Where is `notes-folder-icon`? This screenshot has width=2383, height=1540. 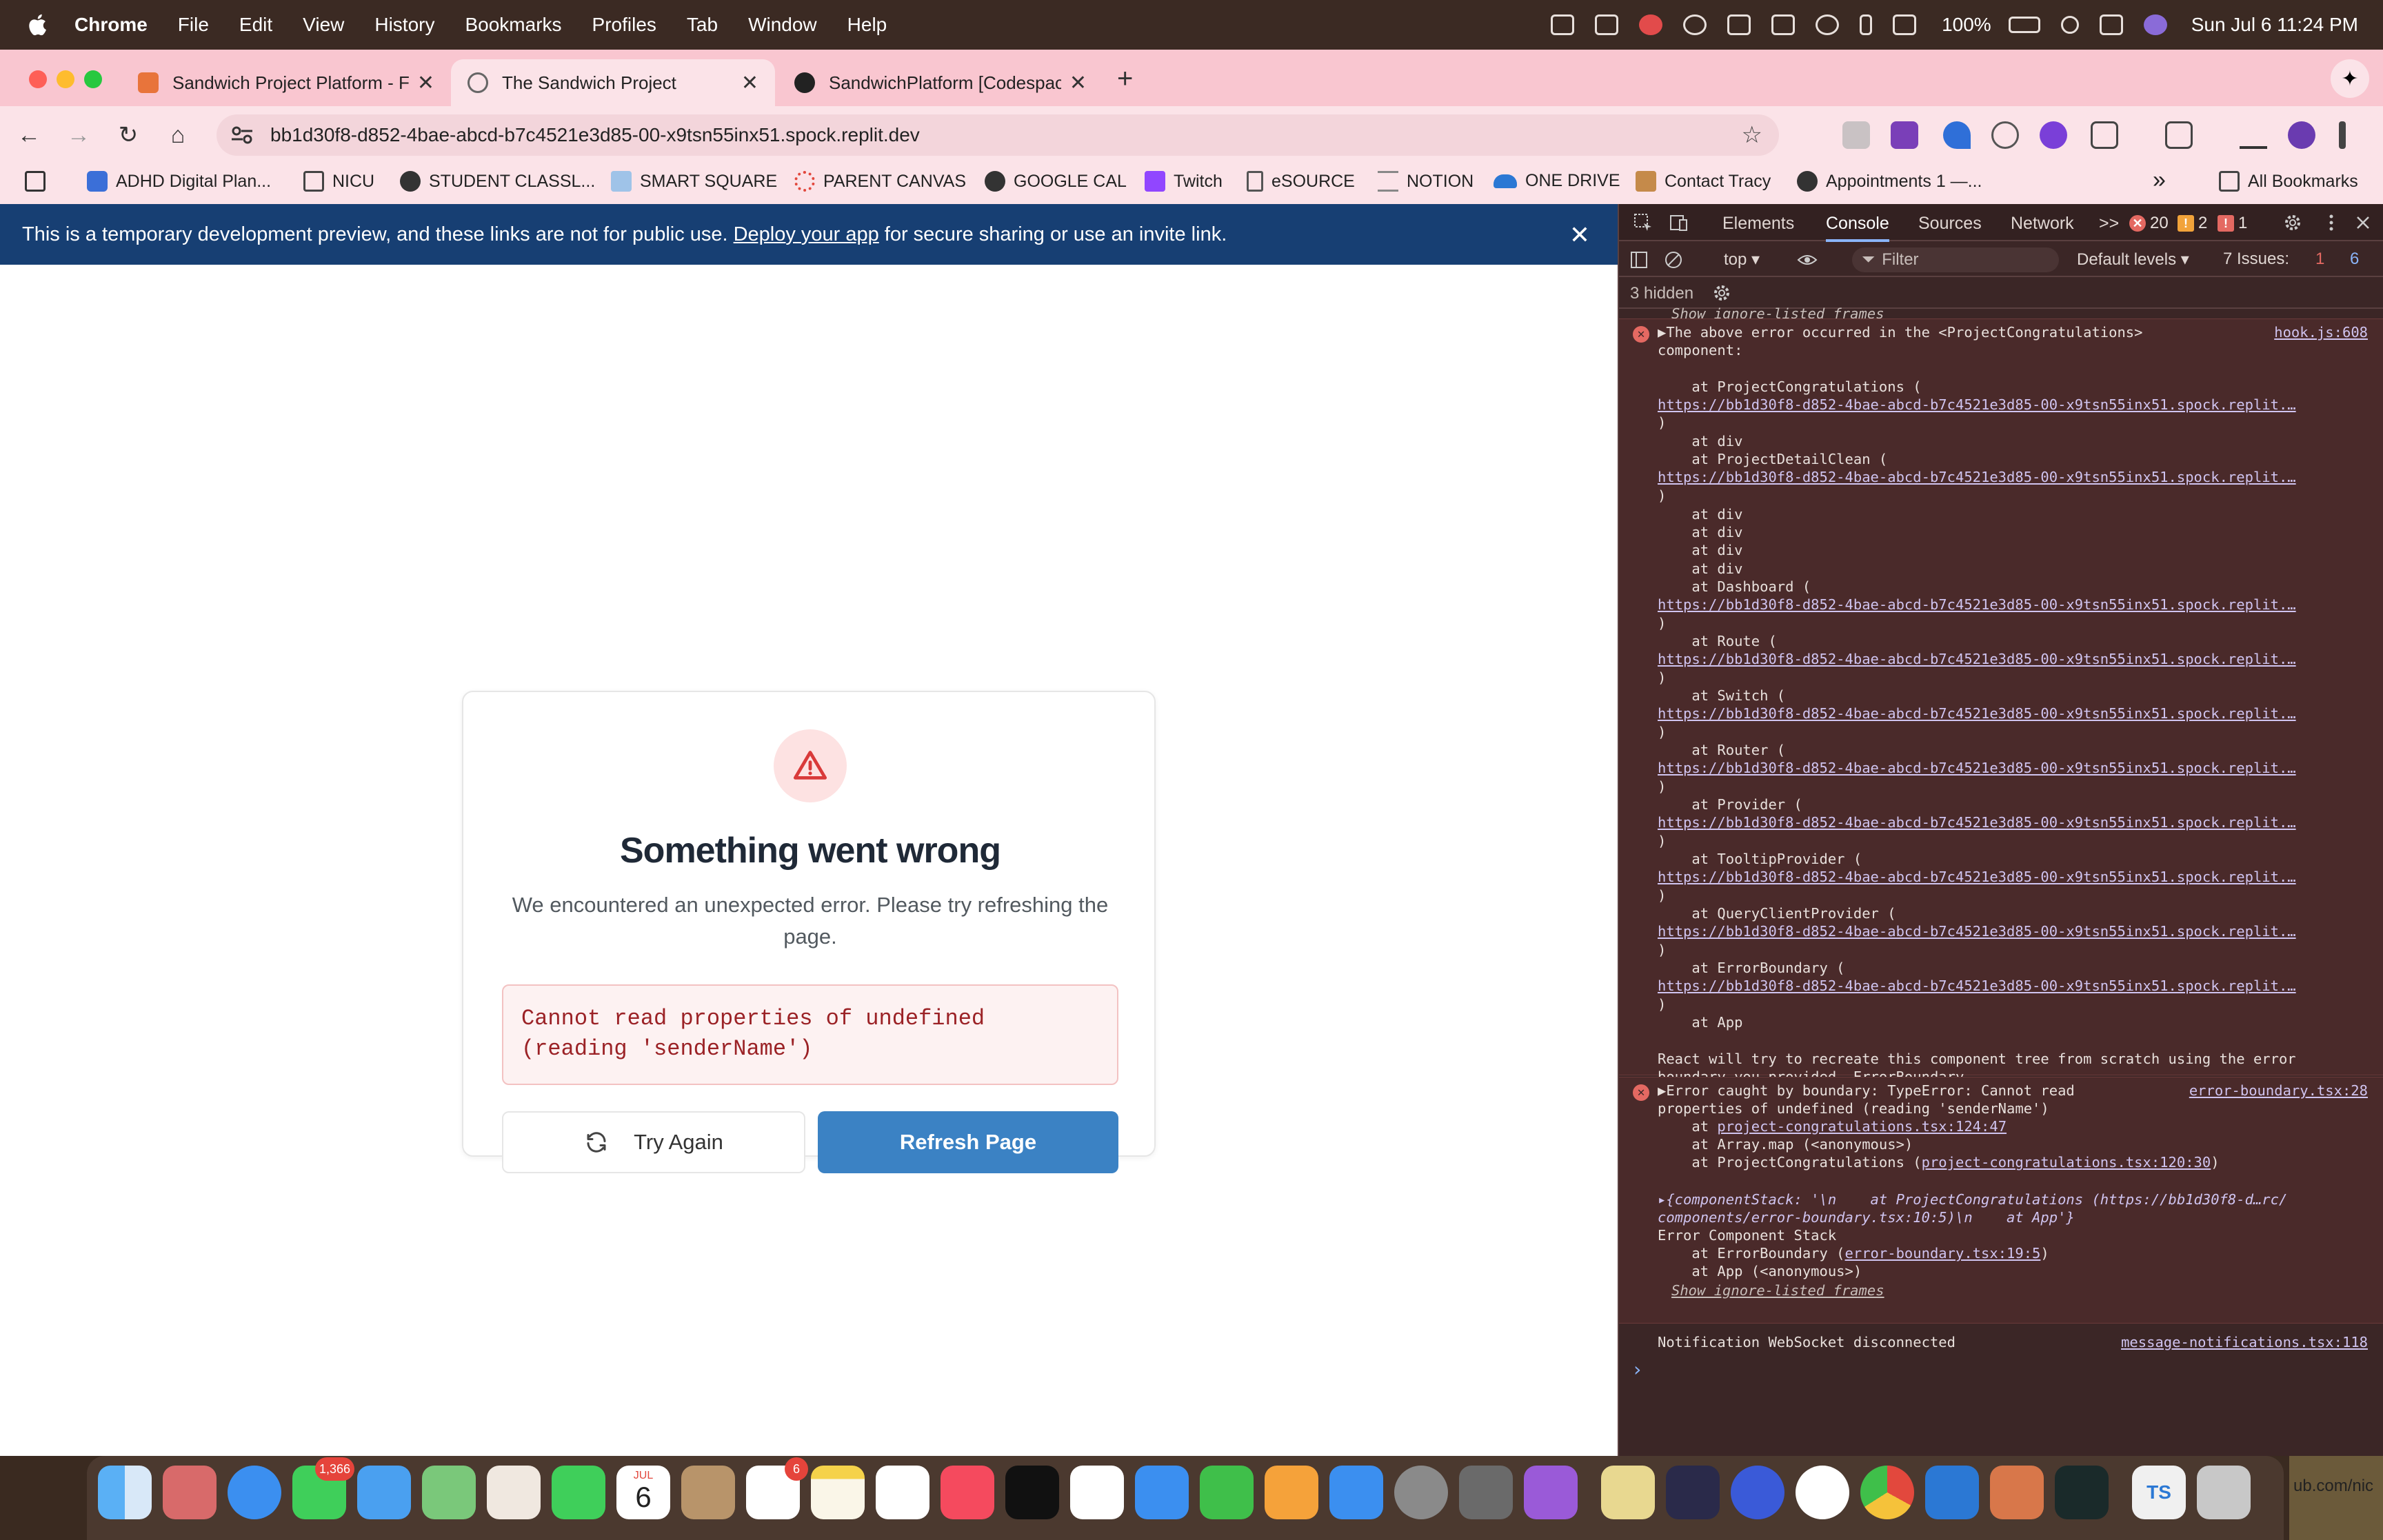 notes-folder-icon is located at coordinates (1628, 1493).